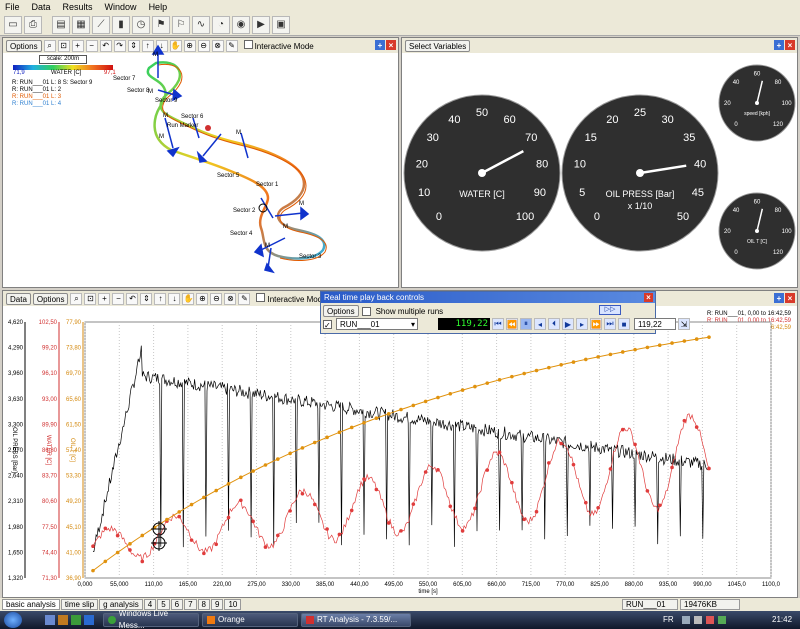 The height and width of the screenshot is (629, 800). Describe the element at coordinates (201, 24) in the screenshot. I see `track-icon: ∿` at that location.